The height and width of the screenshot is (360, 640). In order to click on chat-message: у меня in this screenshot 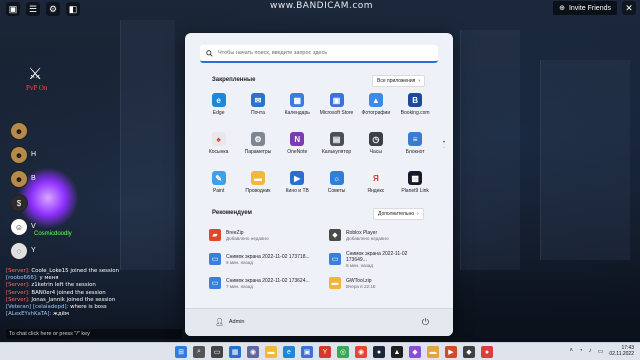, I will do `click(49, 278)`.